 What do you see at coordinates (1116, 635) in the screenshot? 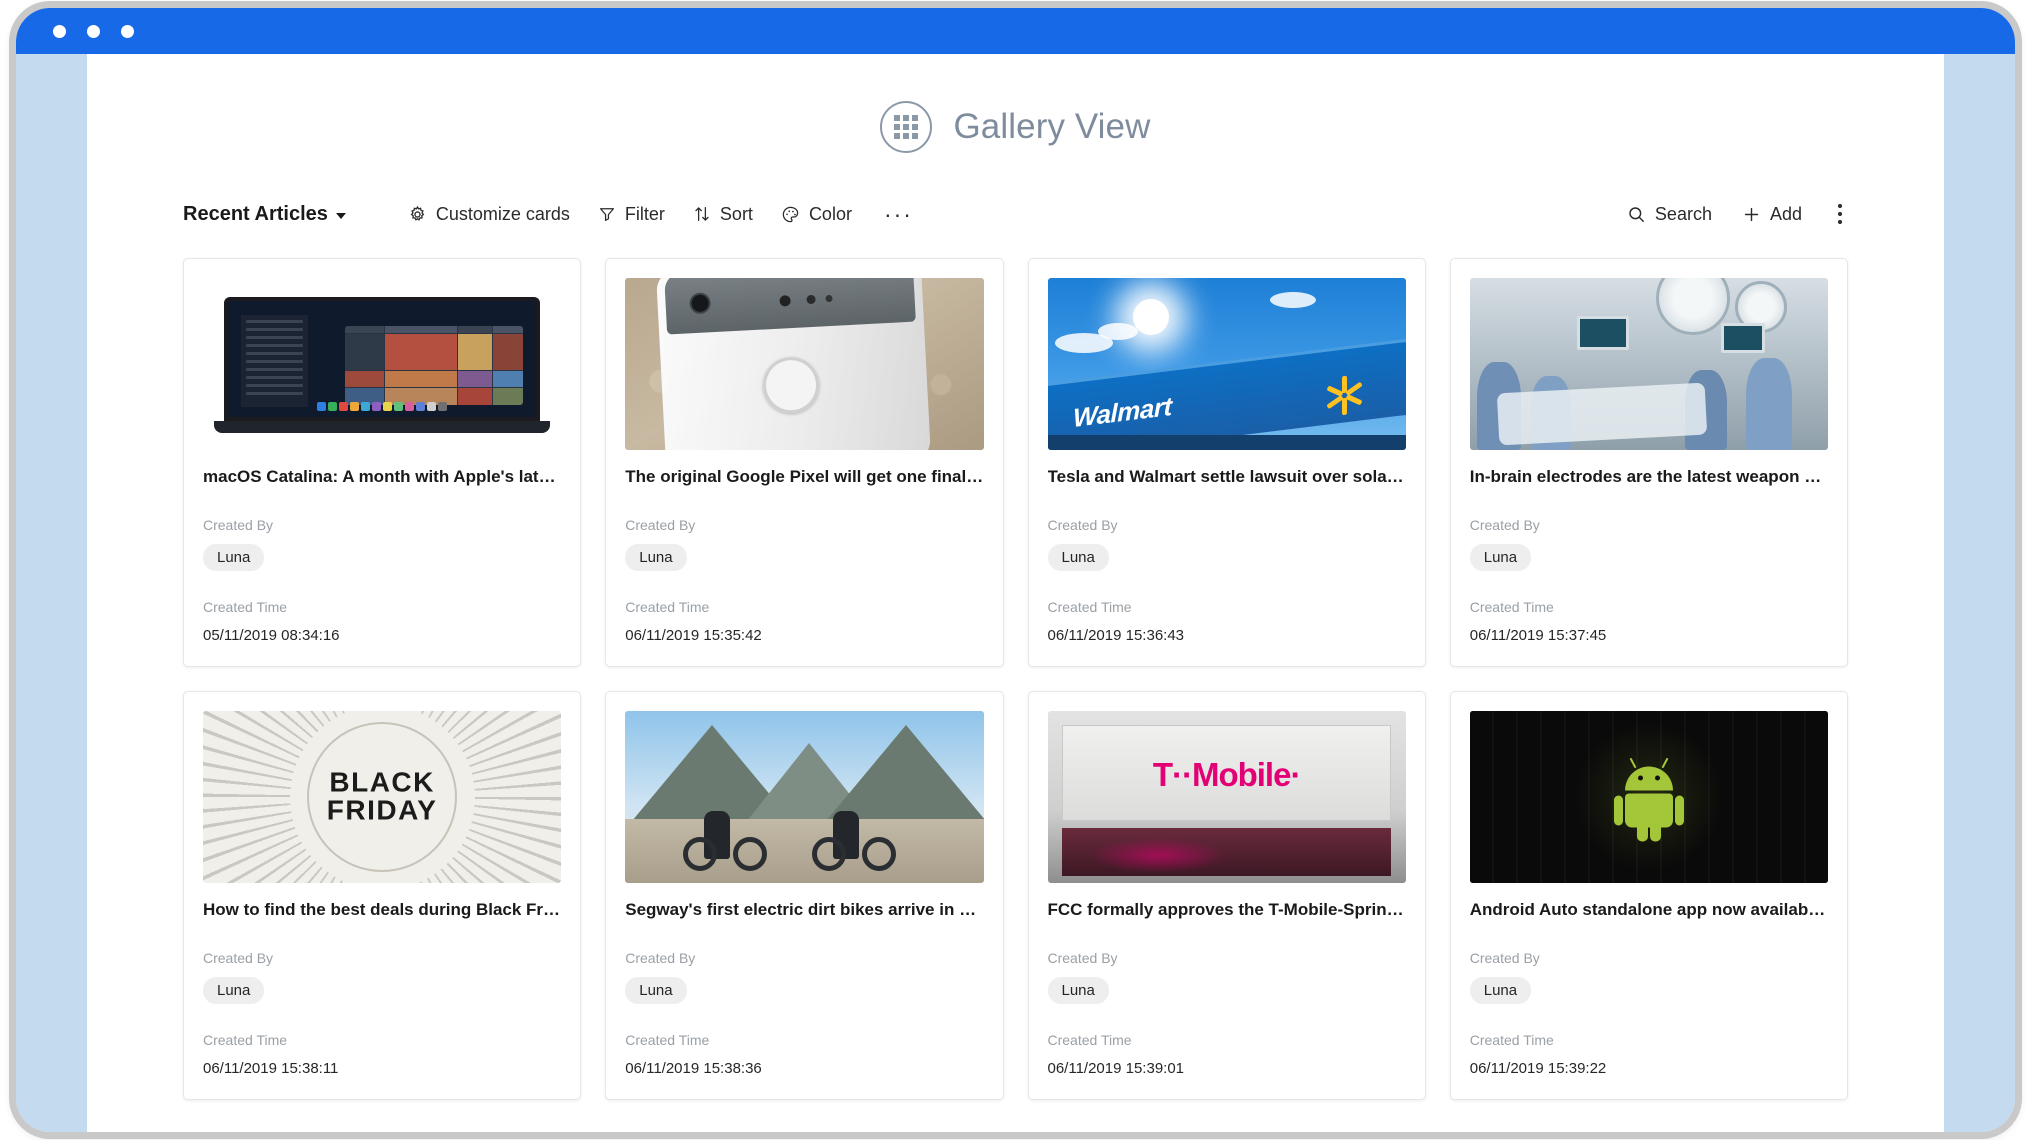
I see `created-time-value: 06/11/2019 15:36:43` at bounding box center [1116, 635].